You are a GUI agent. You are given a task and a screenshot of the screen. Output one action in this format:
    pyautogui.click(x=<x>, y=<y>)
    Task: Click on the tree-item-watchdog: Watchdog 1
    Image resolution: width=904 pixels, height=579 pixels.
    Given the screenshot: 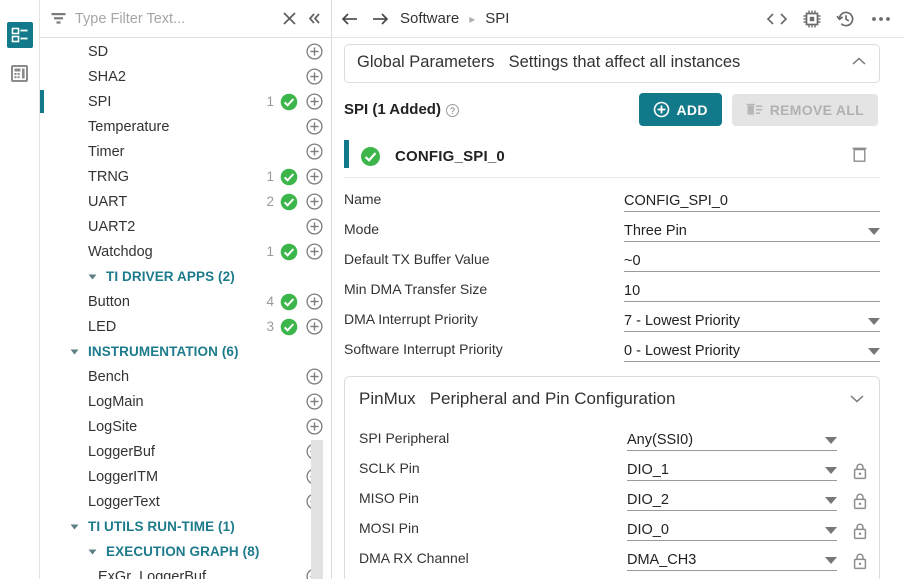 What is the action you would take?
    pyautogui.click(x=185, y=251)
    